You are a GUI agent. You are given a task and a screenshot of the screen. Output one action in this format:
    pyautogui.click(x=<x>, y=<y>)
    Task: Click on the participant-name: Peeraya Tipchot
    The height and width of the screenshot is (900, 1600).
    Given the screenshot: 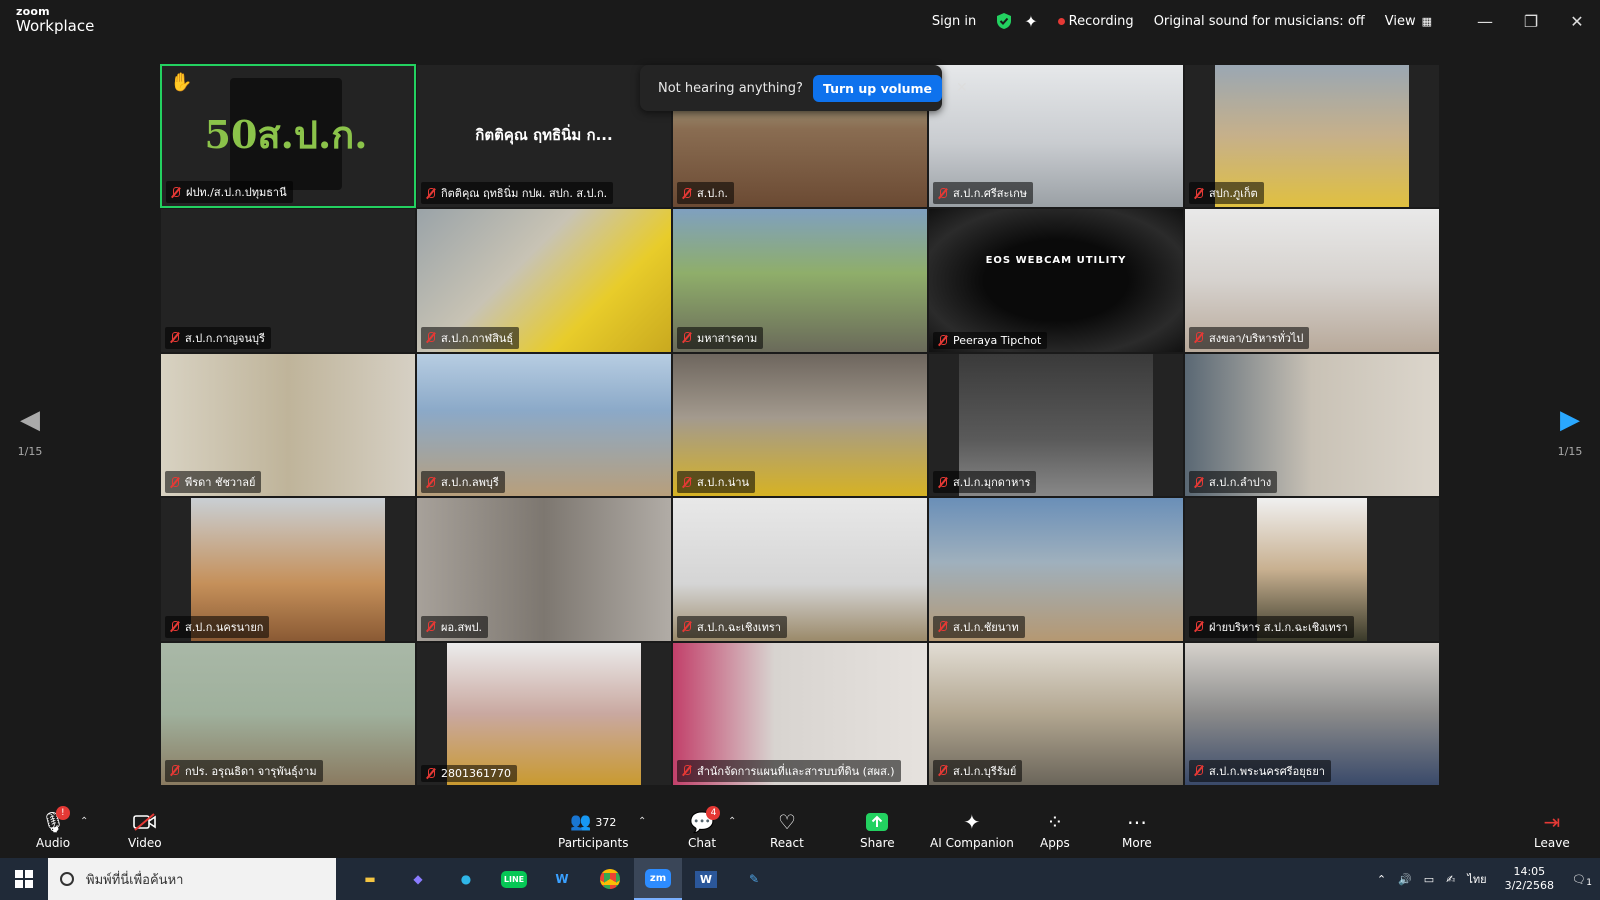 What is the action you would take?
    pyautogui.click(x=990, y=340)
    